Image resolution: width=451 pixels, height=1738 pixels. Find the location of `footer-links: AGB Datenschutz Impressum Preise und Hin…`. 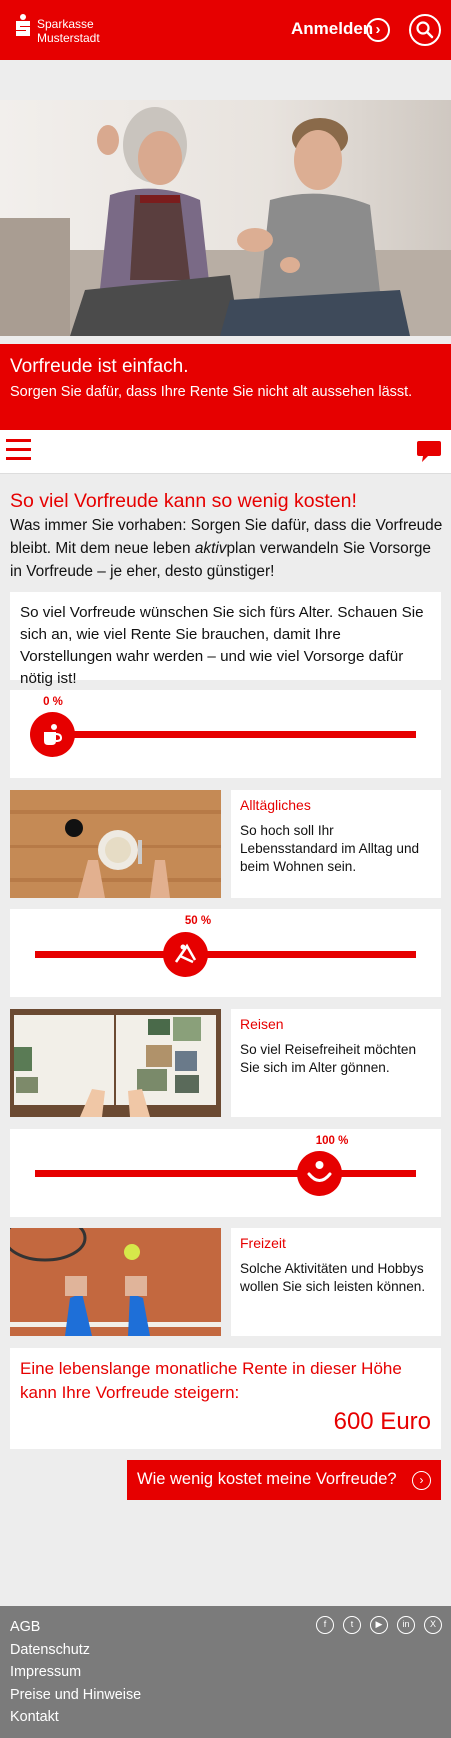

footer-links: AGB Datenschutz Impressum Preise und Hin… is located at coordinates (75, 1672).